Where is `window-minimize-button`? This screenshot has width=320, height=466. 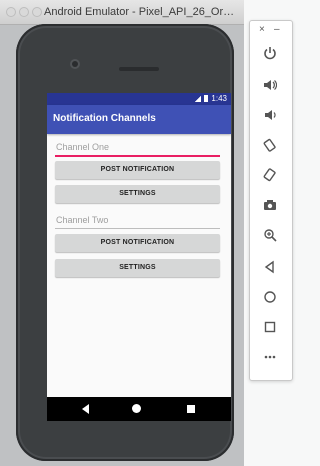 window-minimize-button is located at coordinates (24, 12).